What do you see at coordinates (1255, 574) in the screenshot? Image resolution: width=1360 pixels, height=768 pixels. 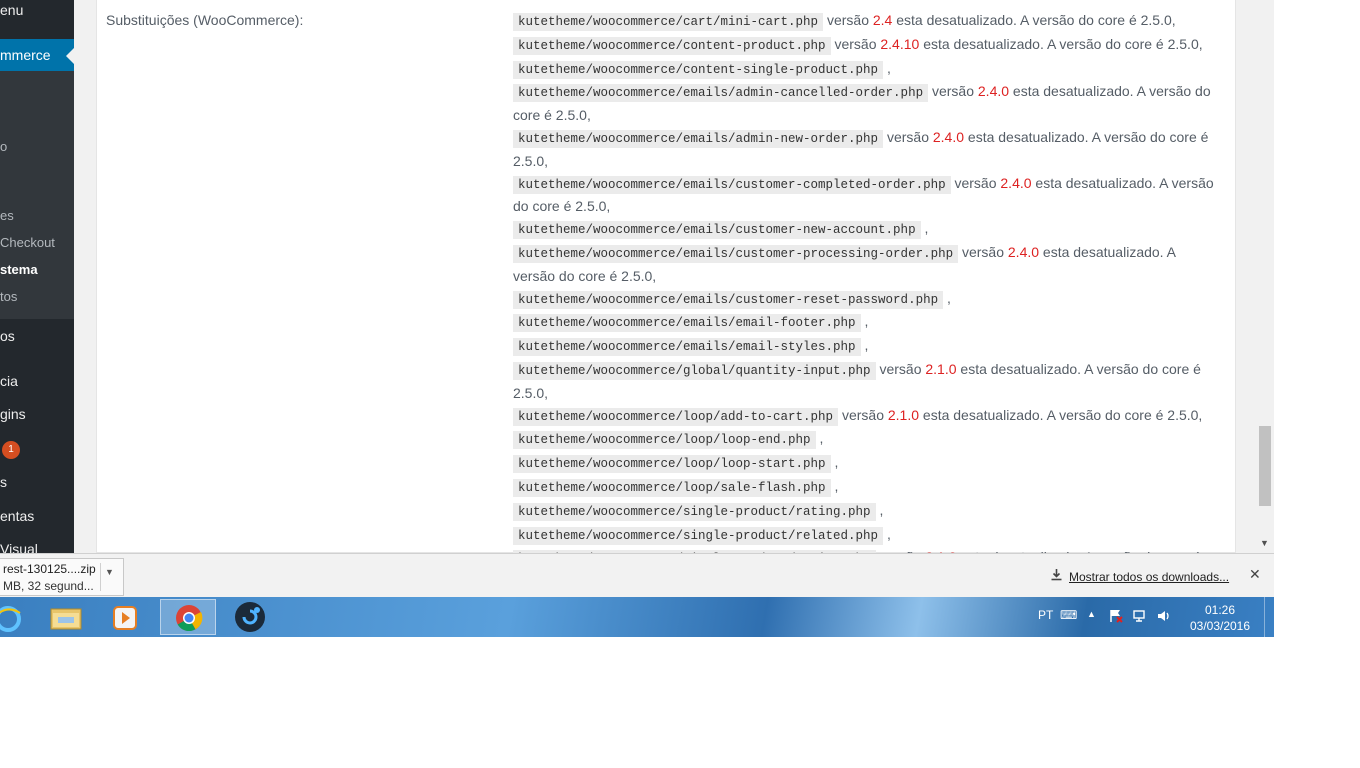 I see `close-download-bar-icon: ✕` at bounding box center [1255, 574].